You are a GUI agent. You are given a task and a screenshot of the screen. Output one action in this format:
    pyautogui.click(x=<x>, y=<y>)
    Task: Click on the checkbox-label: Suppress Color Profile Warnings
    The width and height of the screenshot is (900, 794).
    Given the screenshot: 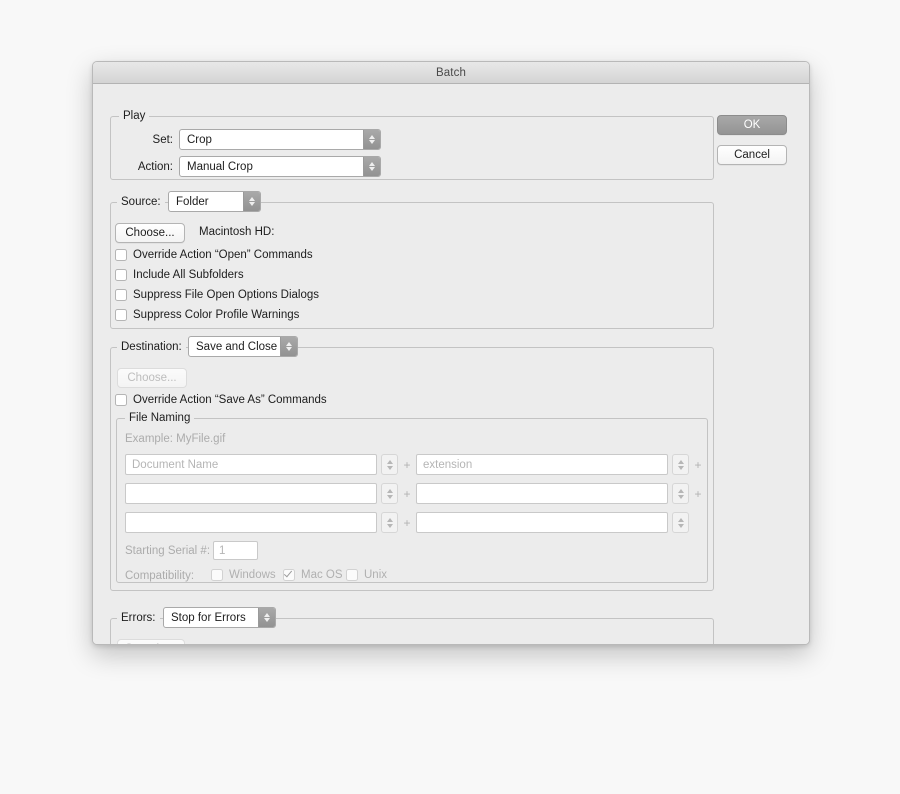 What is the action you would take?
    pyautogui.click(x=216, y=315)
    